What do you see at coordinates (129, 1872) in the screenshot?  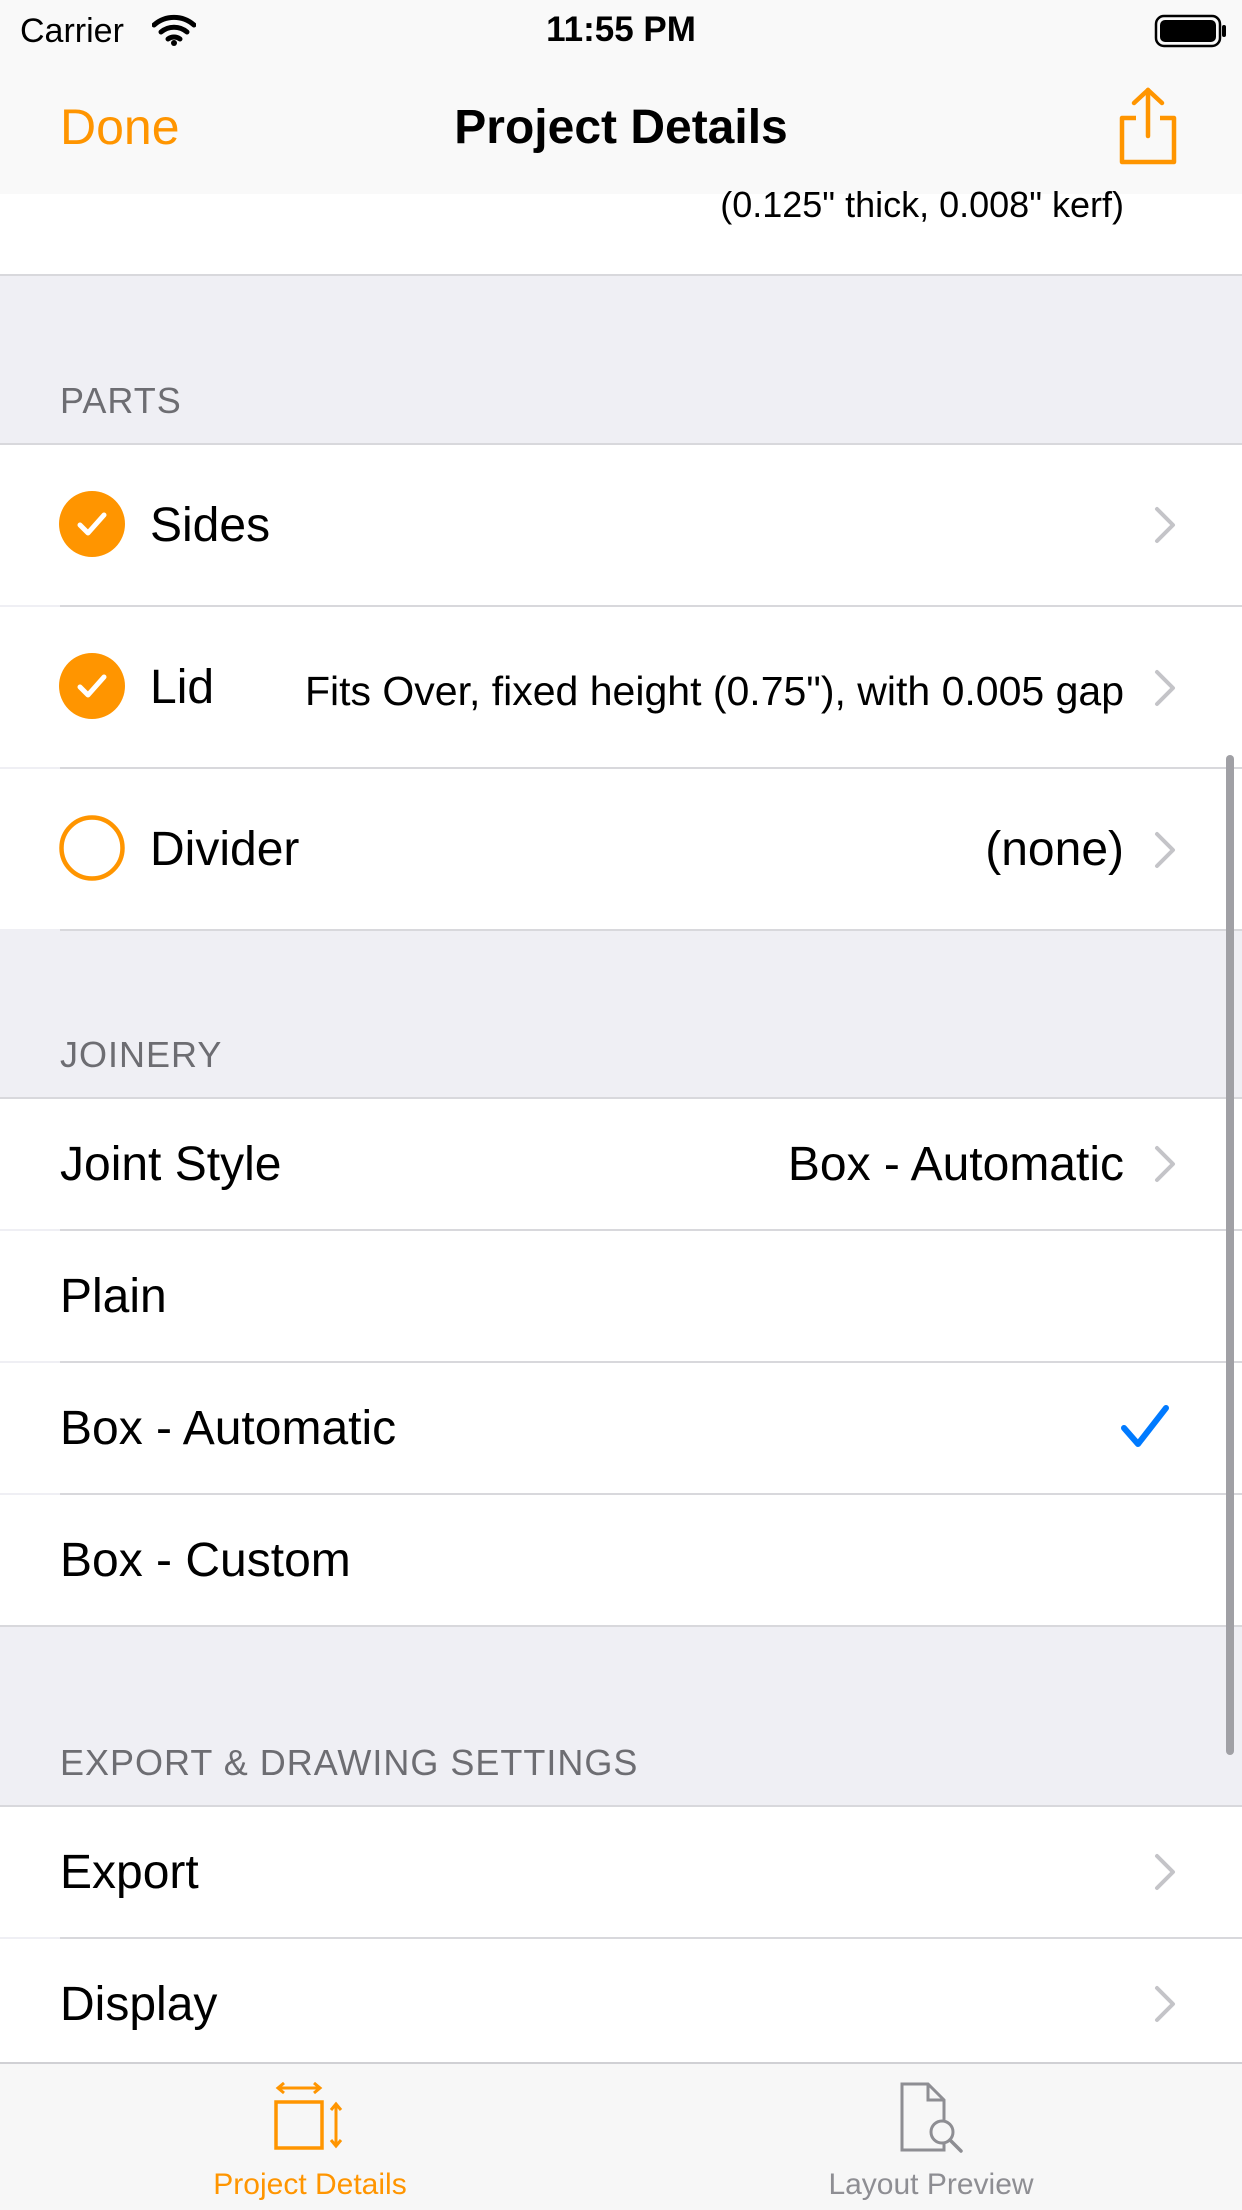 I see `export-label: Export` at bounding box center [129, 1872].